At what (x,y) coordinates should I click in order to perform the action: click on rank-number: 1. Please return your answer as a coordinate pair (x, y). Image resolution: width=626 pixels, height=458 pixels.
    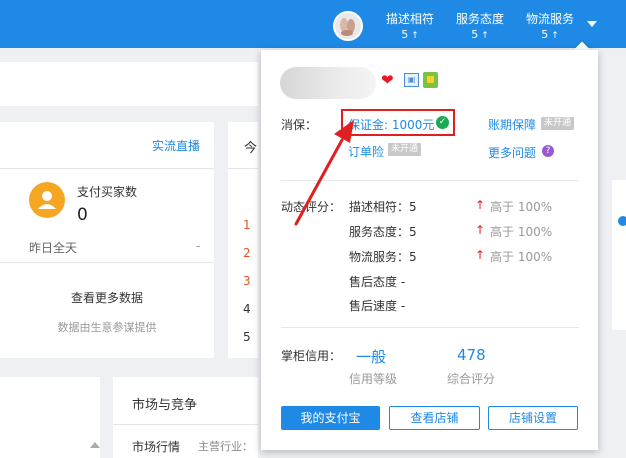
    Looking at the image, I should click on (247, 225).